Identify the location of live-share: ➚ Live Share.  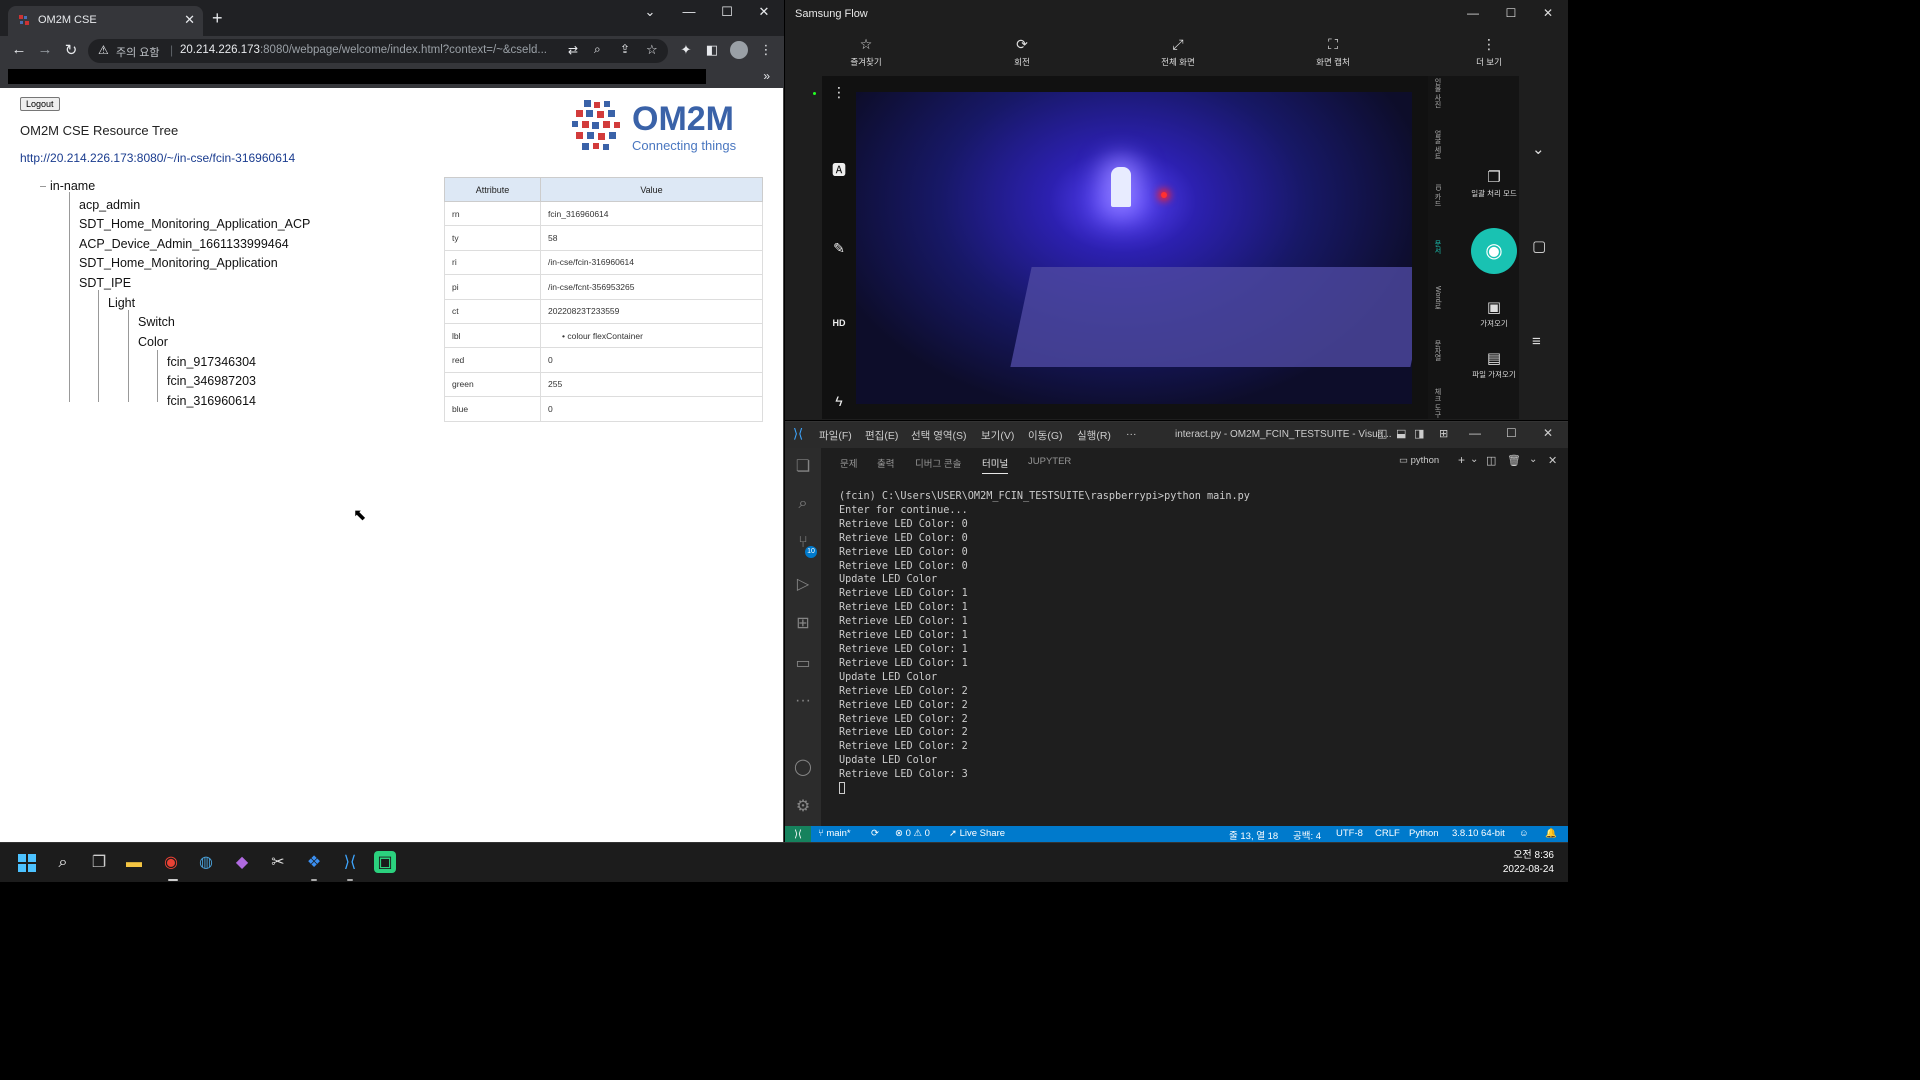
(977, 833).